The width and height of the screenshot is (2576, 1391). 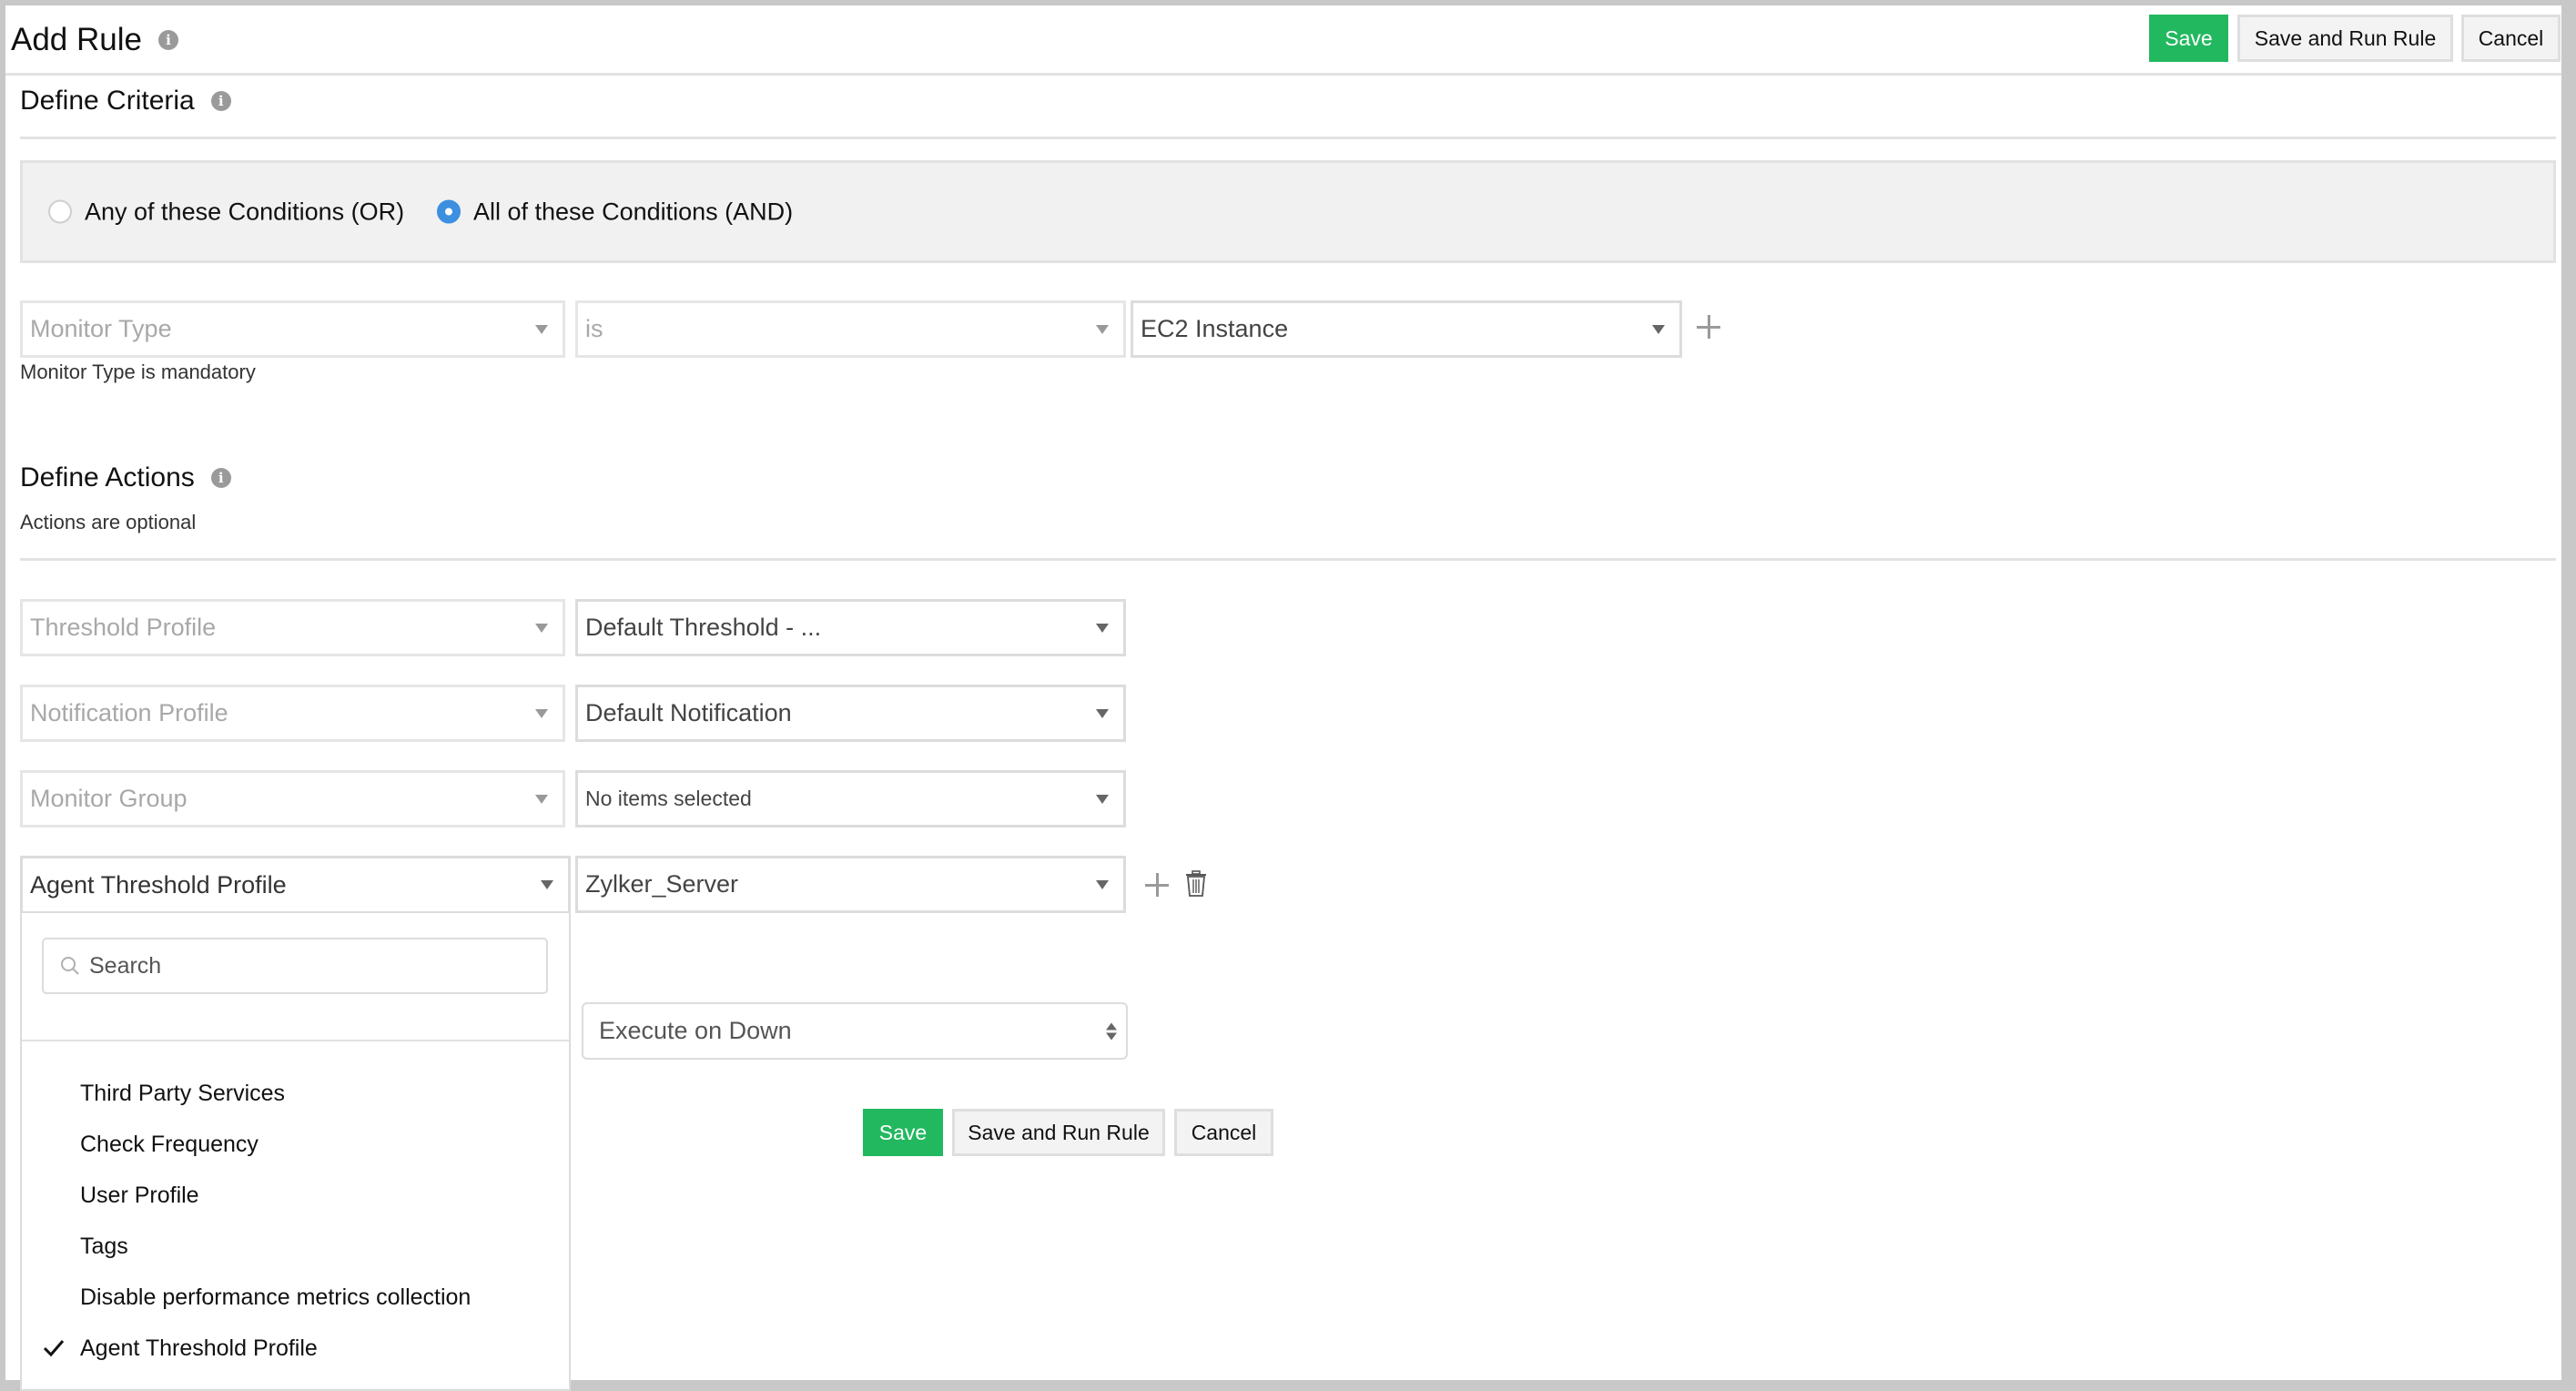 I want to click on dropdown-item: Tags, so click(x=295, y=1246).